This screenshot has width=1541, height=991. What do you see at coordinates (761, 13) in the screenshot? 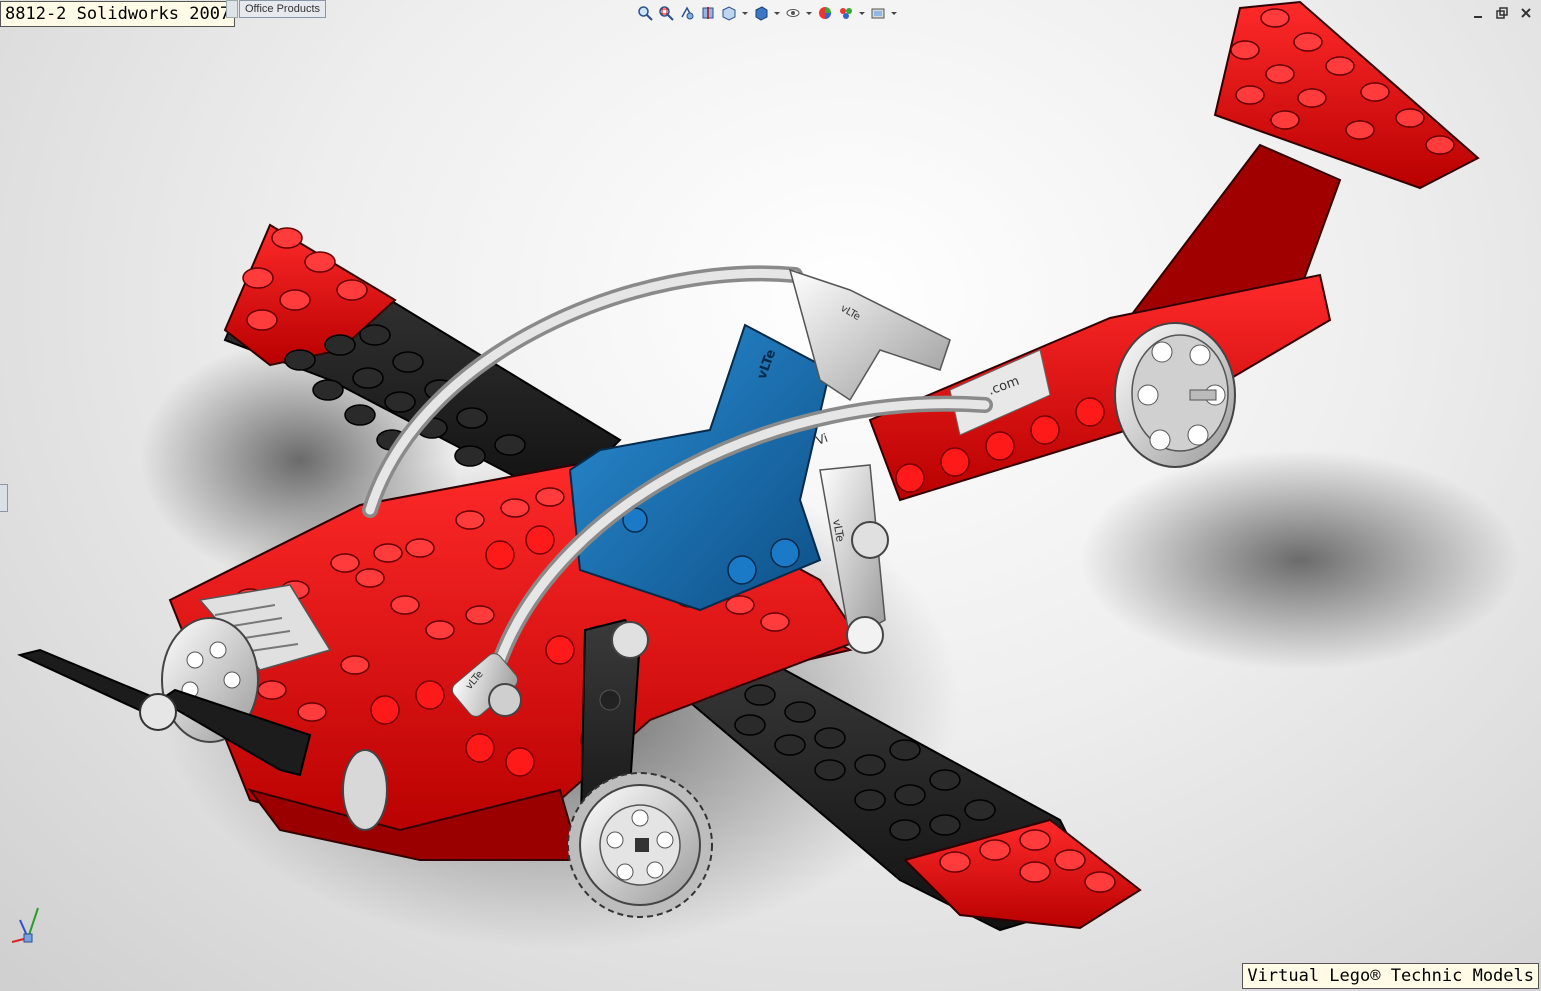
I see `display-style-icon` at bounding box center [761, 13].